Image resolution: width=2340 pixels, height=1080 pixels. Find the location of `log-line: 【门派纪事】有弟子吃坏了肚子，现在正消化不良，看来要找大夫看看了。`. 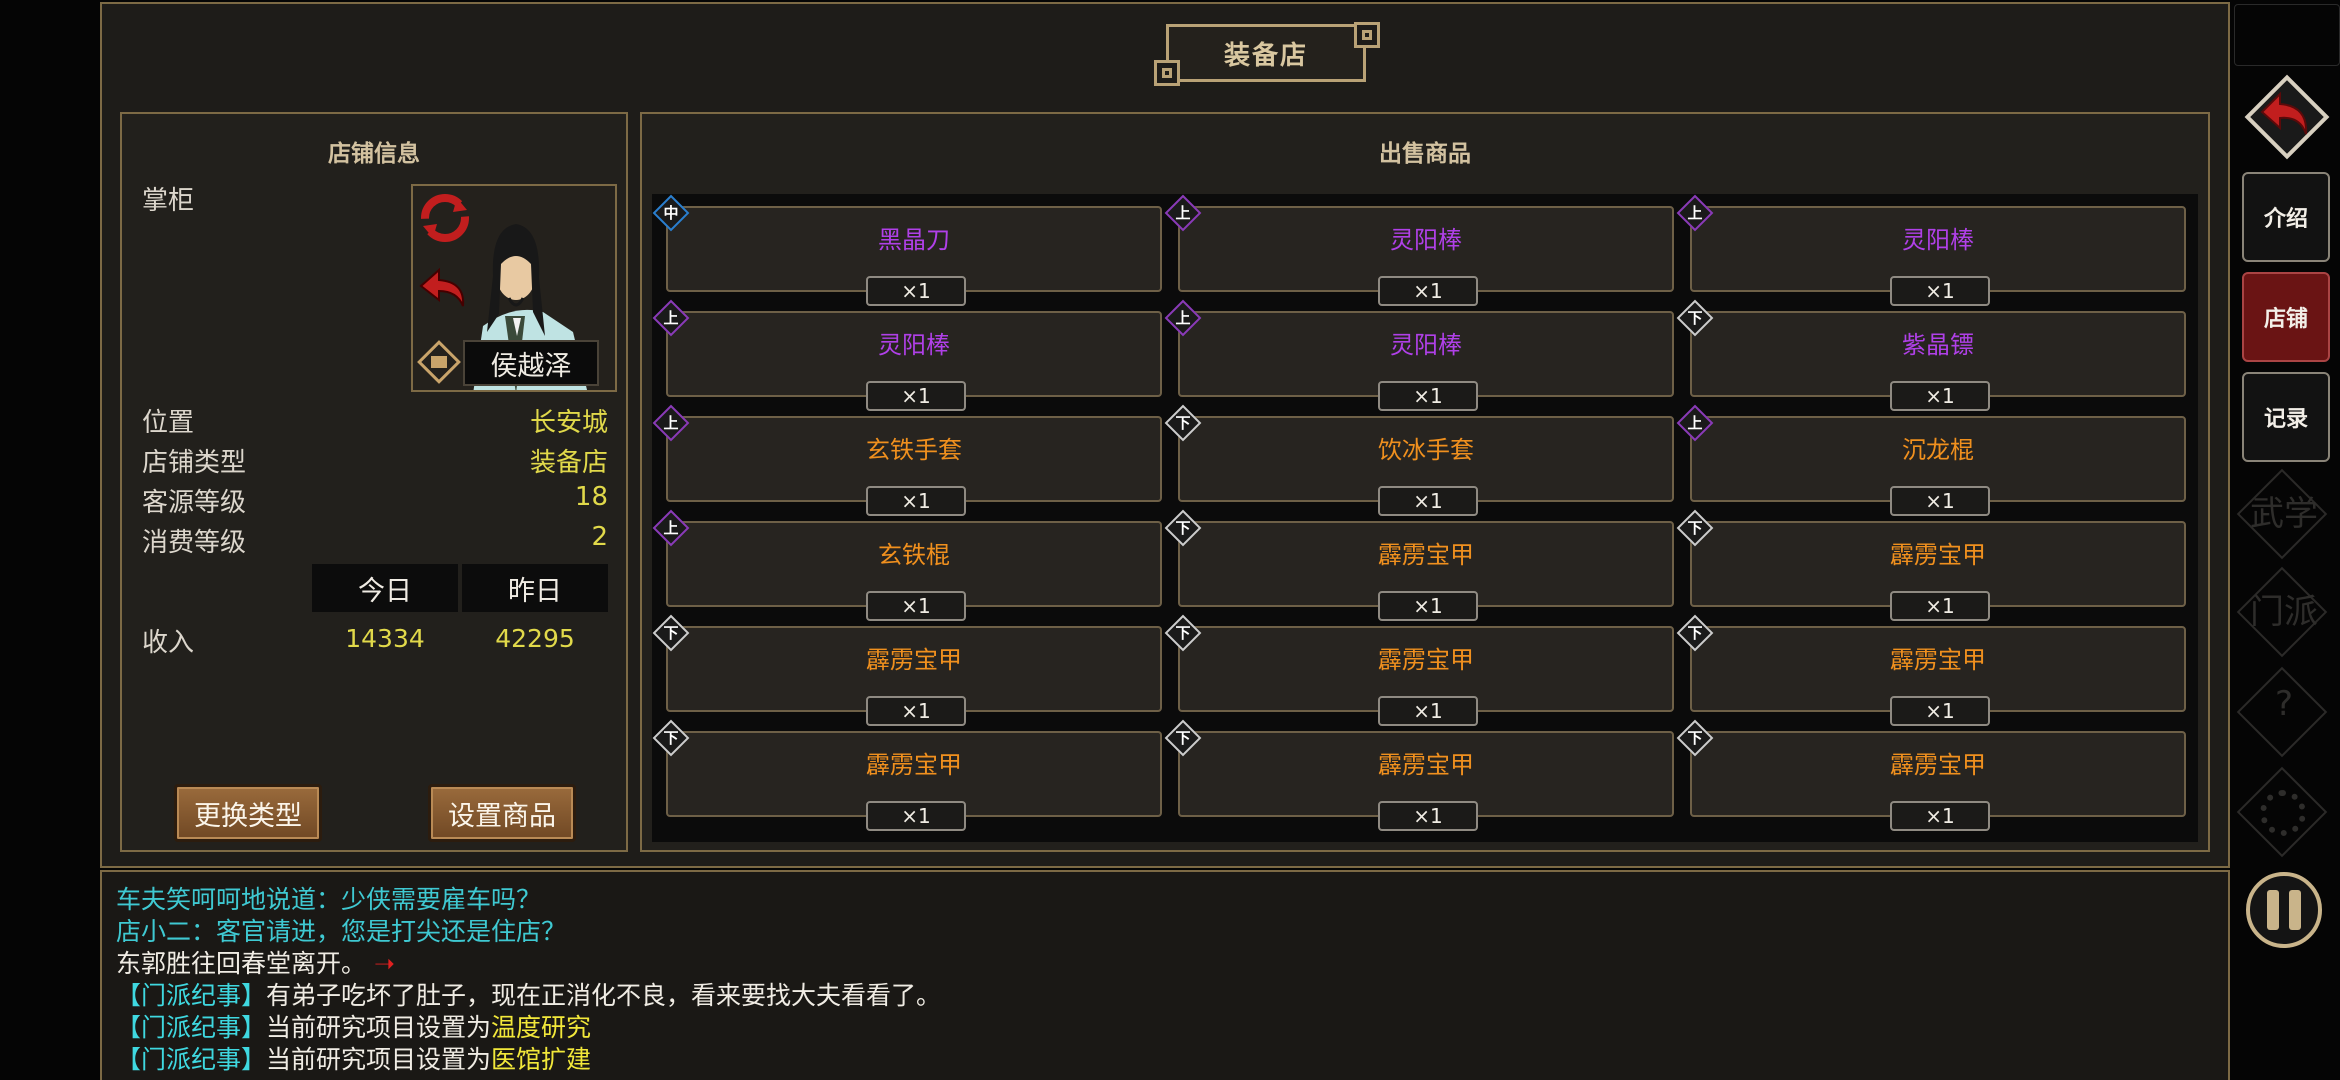

log-line: 【门派纪事】有弟子吃坏了肚子，现在正消化不良，看来要找大夫看看了。 is located at coordinates (528, 994).